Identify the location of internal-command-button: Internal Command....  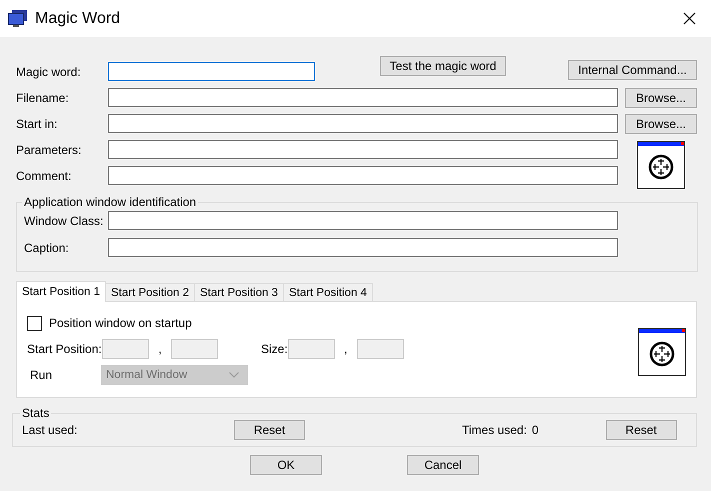
(632, 70).